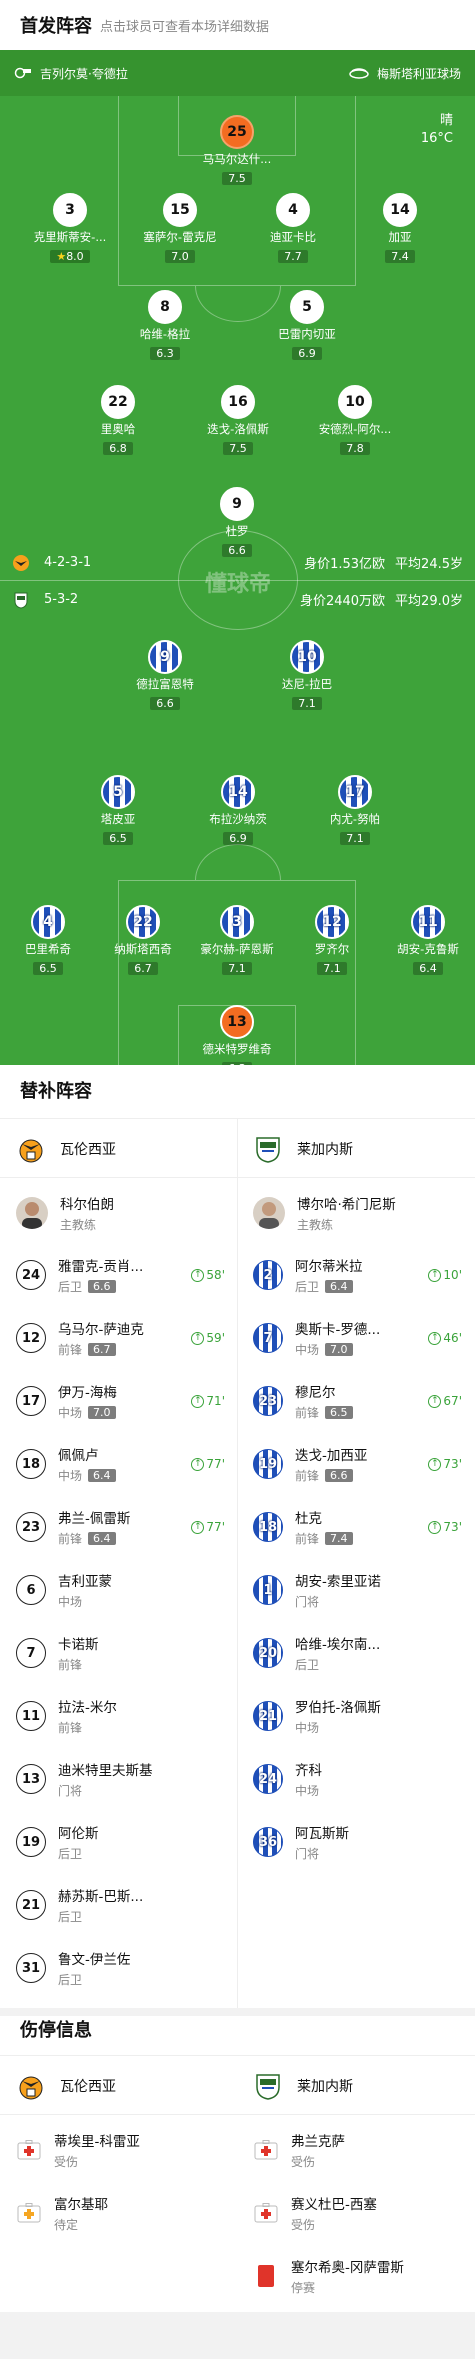 The width and height of the screenshot is (475, 2359). What do you see at coordinates (266, 2276) in the screenshot?
I see `red-card-icon` at bounding box center [266, 2276].